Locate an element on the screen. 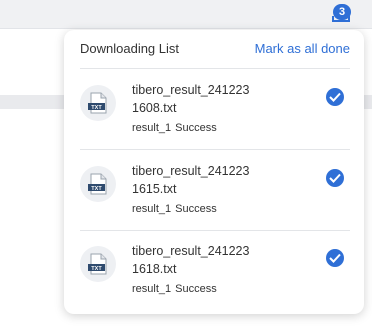 The height and width of the screenshot is (326, 372). download-count-badge: 3 is located at coordinates (342, 12).